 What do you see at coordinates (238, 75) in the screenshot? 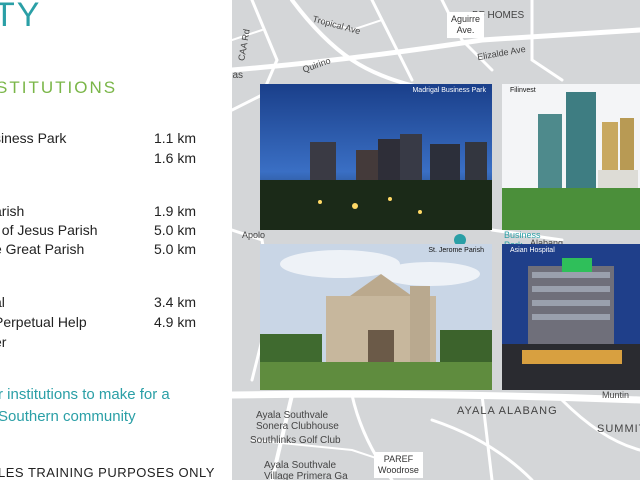
I see `map-label-area: Pinas` at bounding box center [238, 75].